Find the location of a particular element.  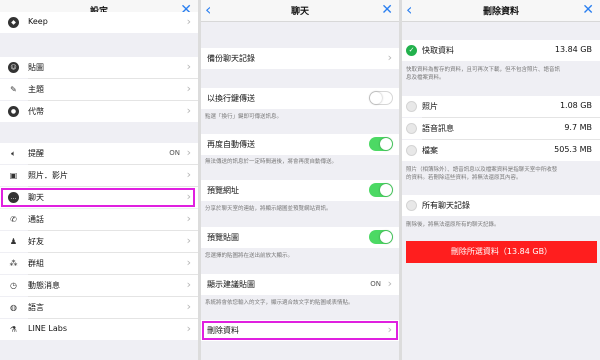

delete-navbar: ‹ 刪除資料 ✕ is located at coordinates (501, 11).